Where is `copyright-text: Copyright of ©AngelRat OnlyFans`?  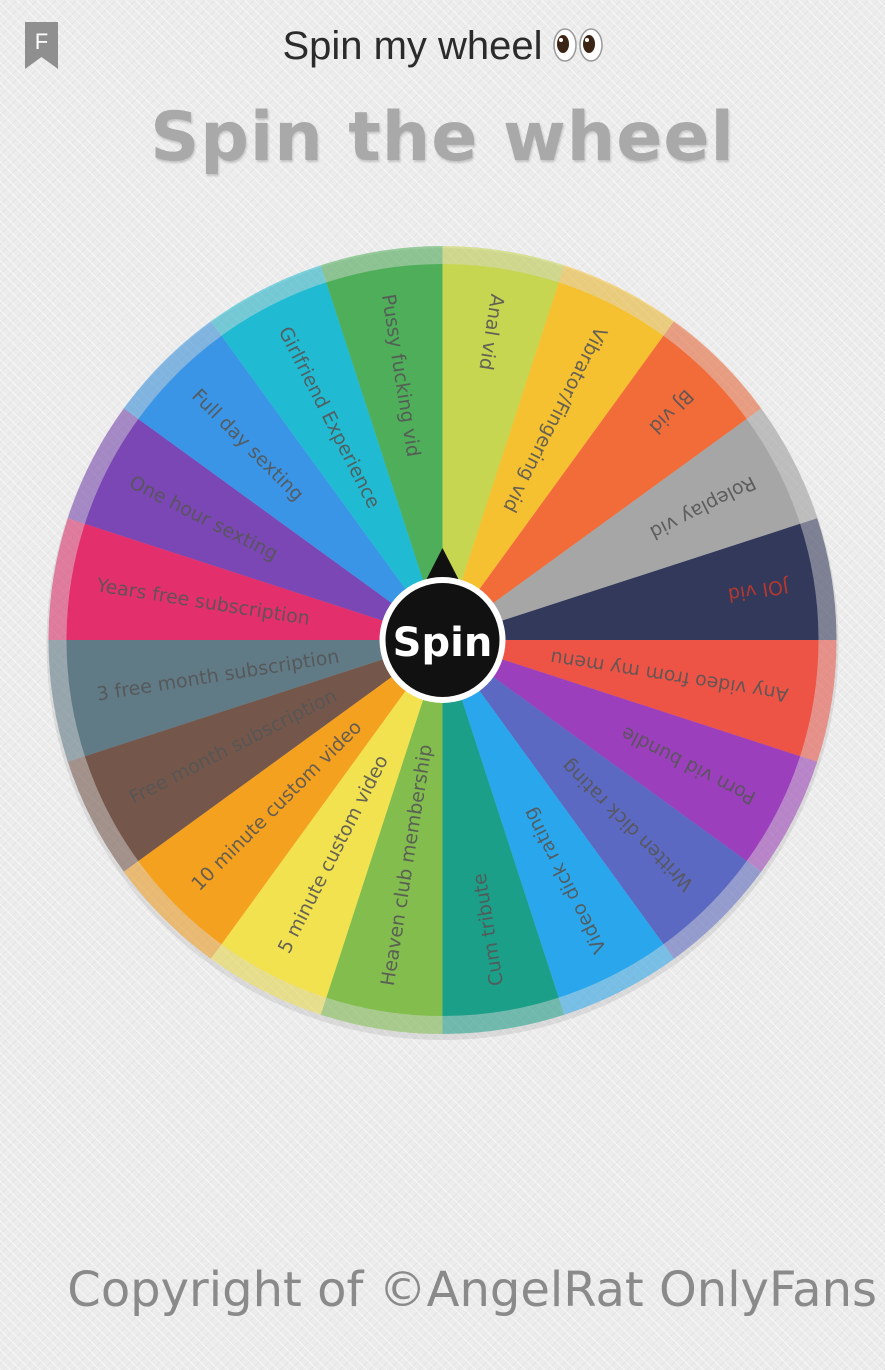
copyright-text: Copyright of ©AngelRat OnlyFans is located at coordinates (472, 1290).